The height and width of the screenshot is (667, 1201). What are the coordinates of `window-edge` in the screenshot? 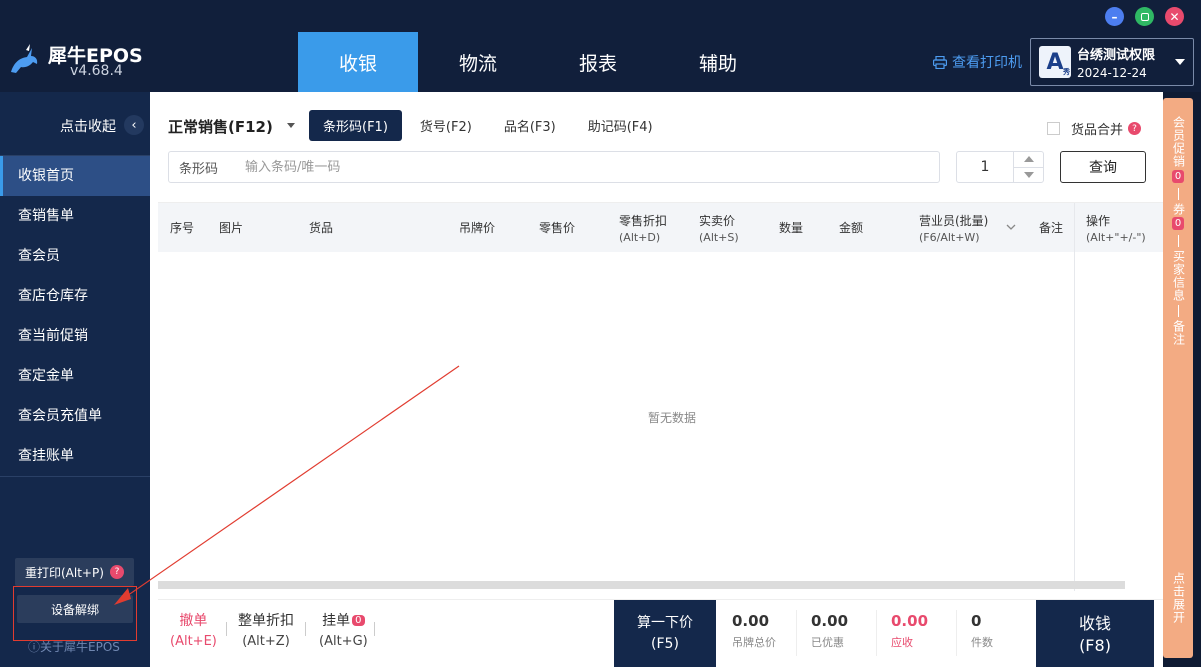 It's located at (1197, 379).